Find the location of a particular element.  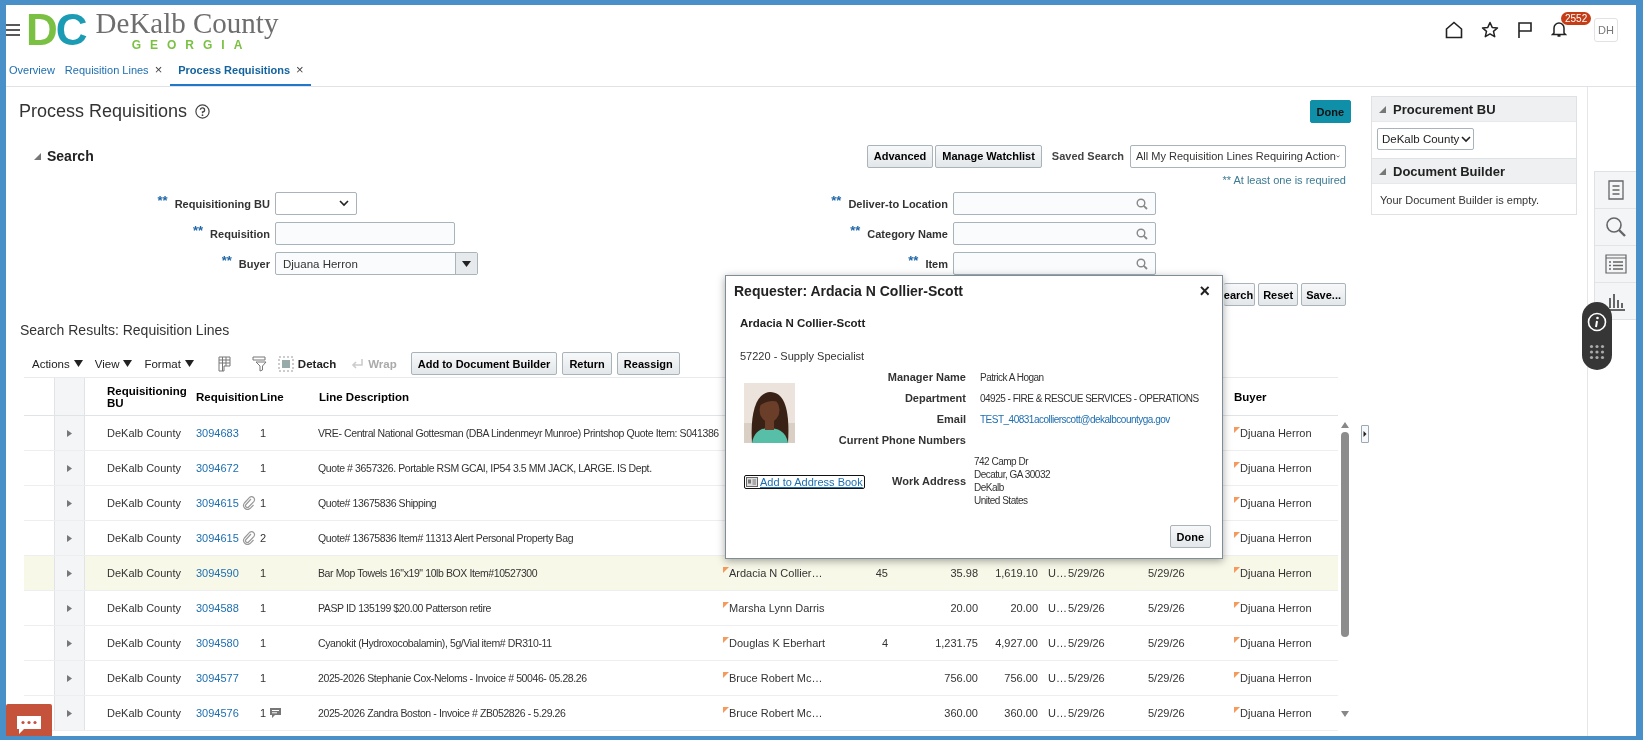

search-action-button: Reset is located at coordinates (1278, 294).